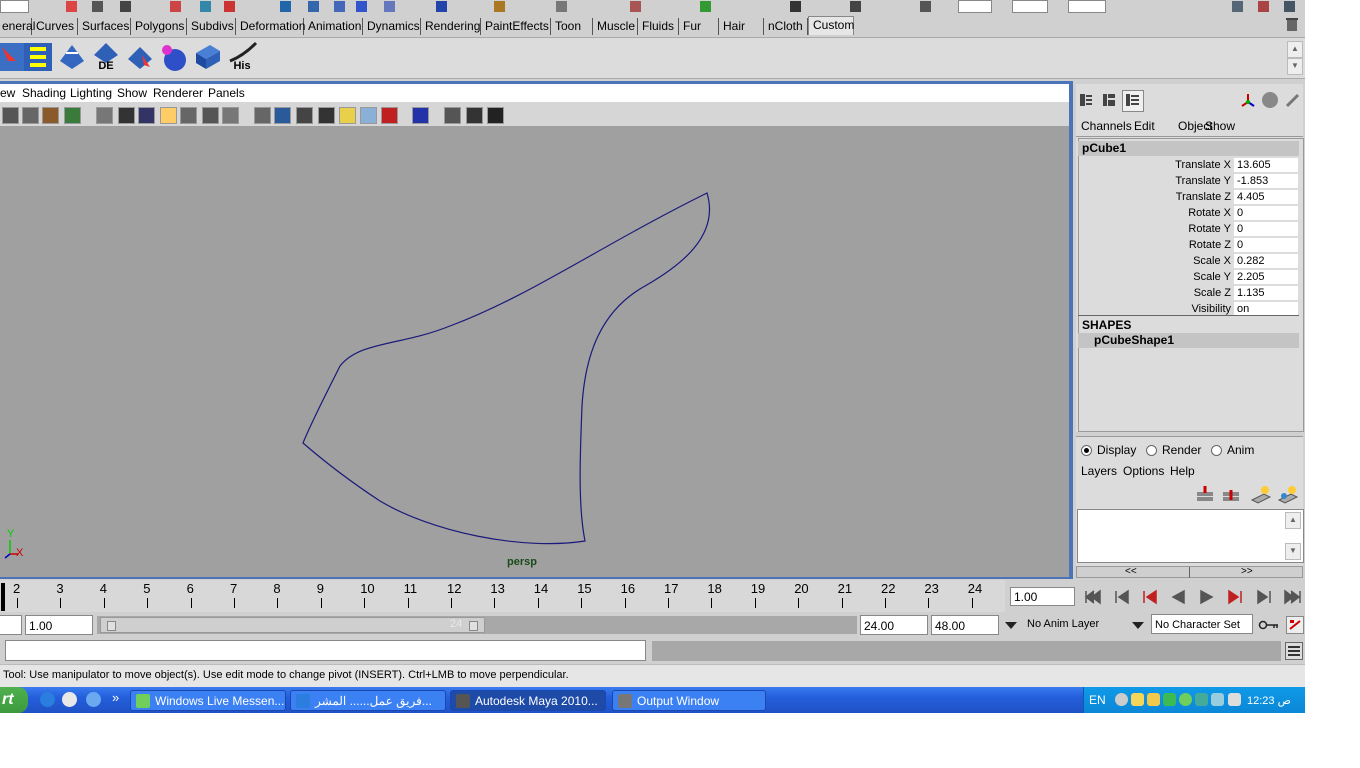 The image size is (1360, 768). Describe the element at coordinates (1231, 495) in the screenshot. I see `layer-from-selection-icon` at that location.